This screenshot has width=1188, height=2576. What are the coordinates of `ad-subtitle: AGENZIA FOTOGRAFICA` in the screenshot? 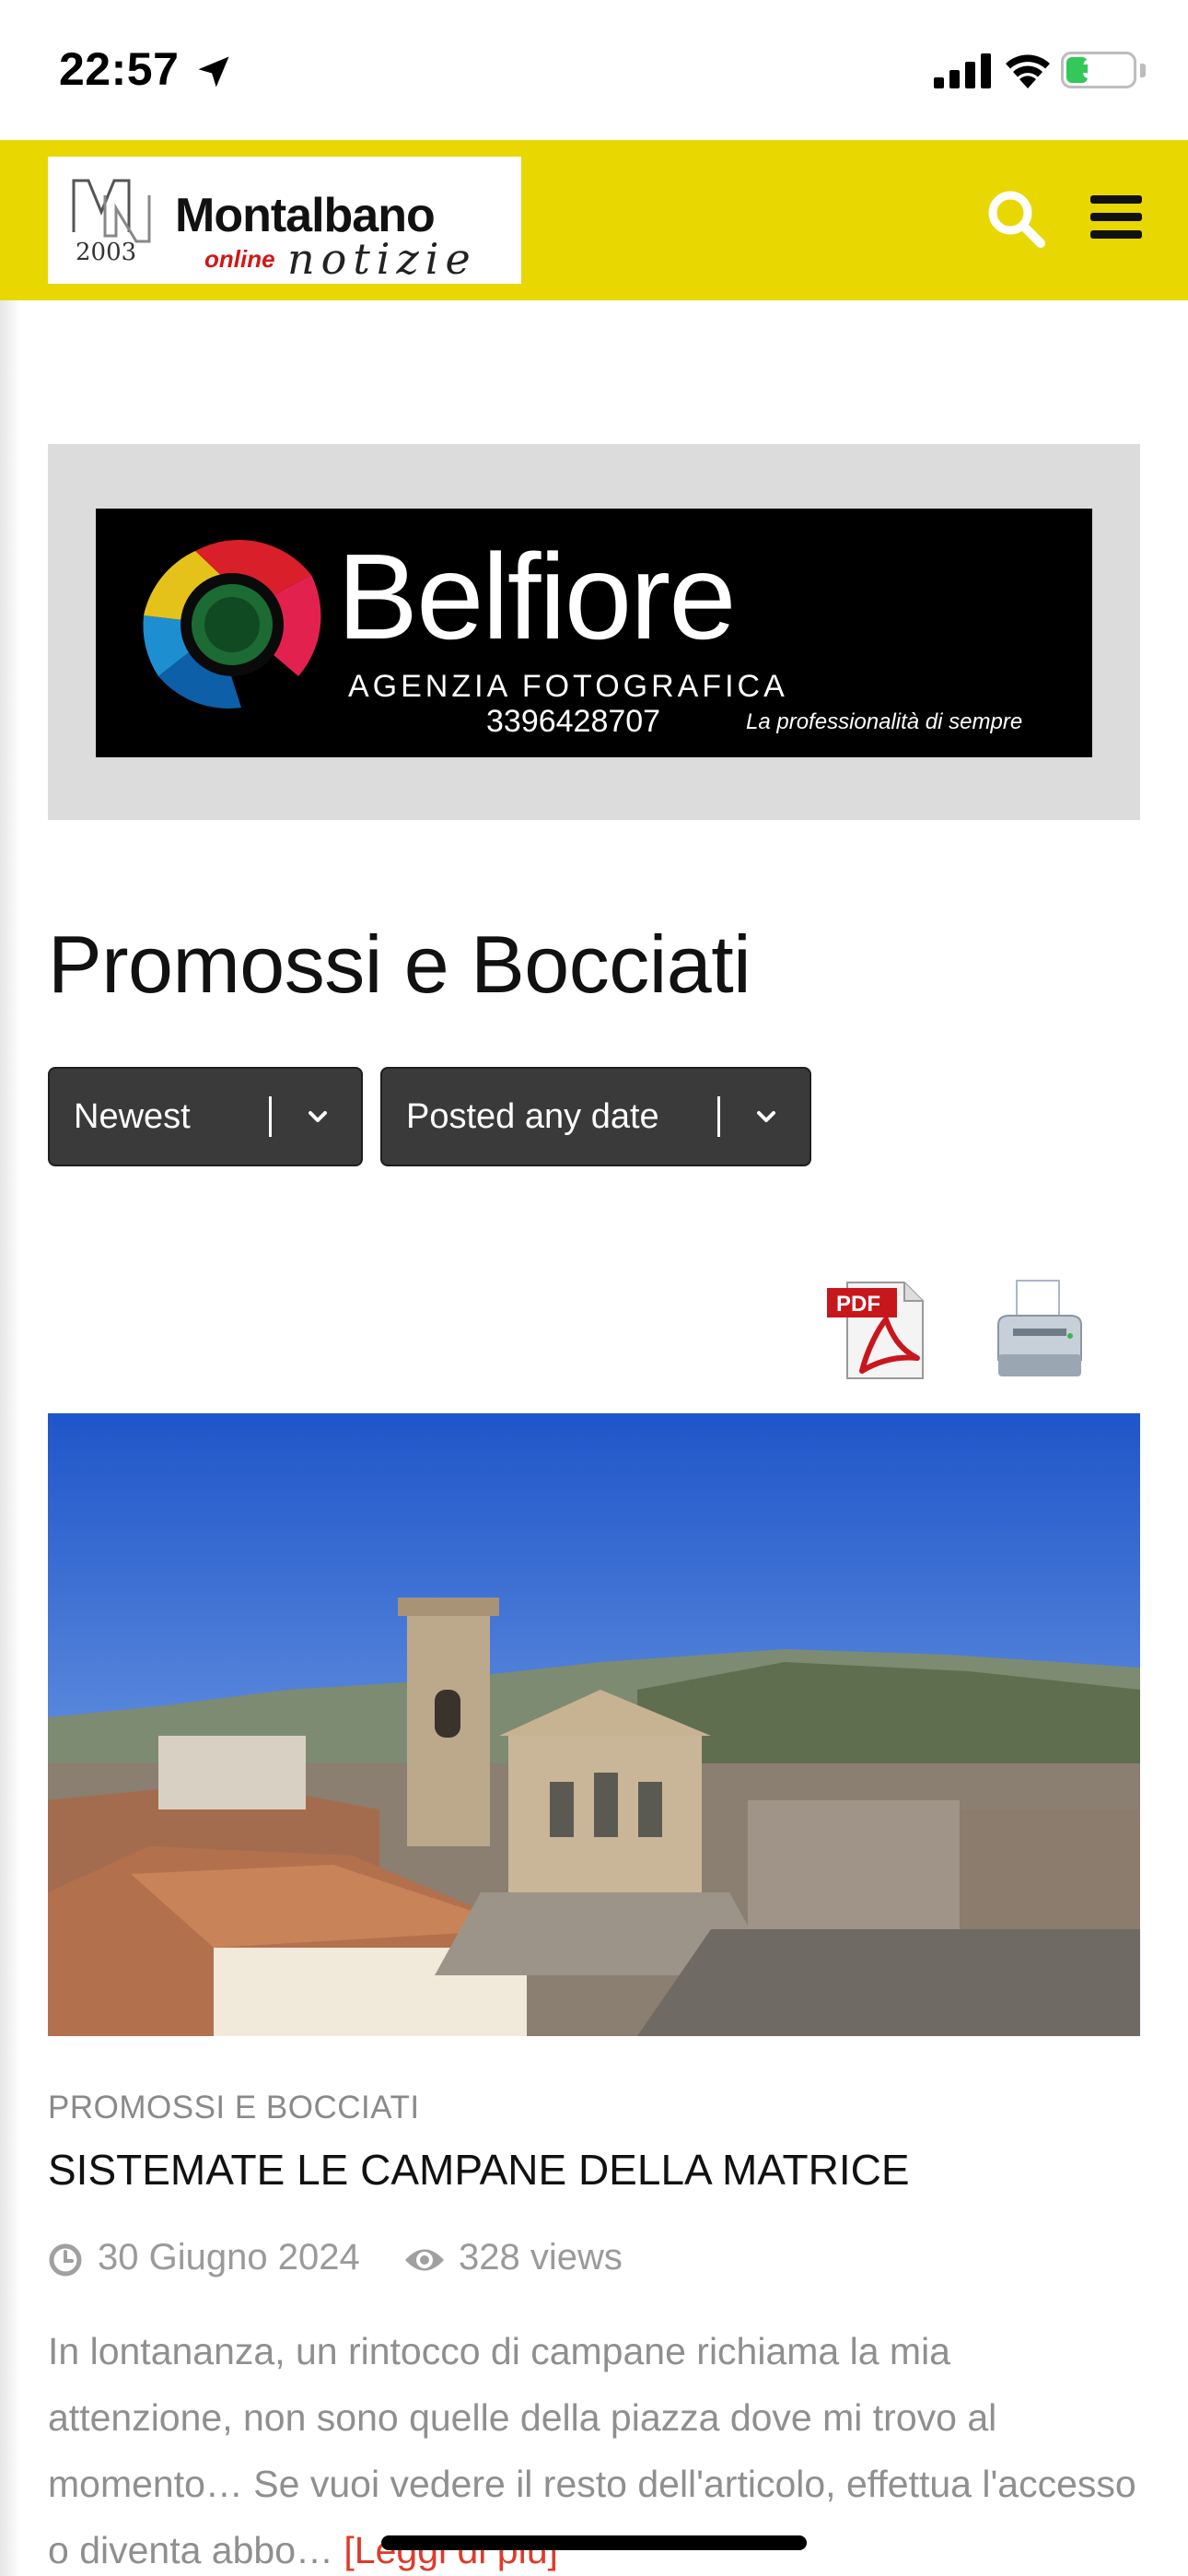 It's located at (568, 686).